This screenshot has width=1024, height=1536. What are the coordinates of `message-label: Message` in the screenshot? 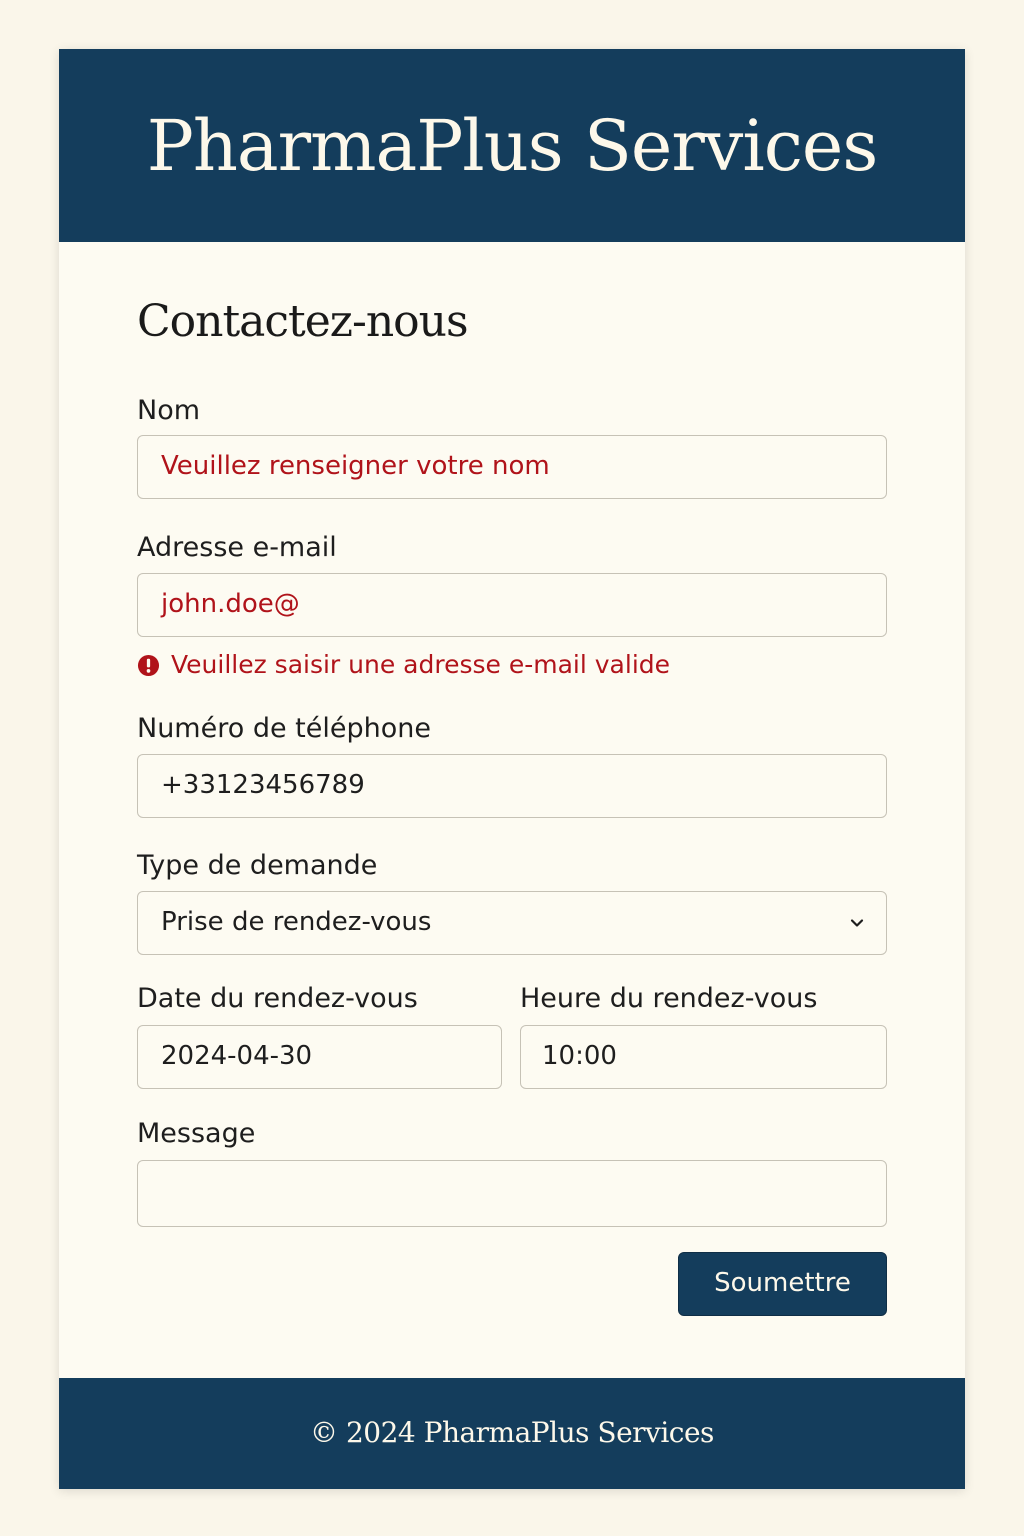 It's located at (196, 1133).